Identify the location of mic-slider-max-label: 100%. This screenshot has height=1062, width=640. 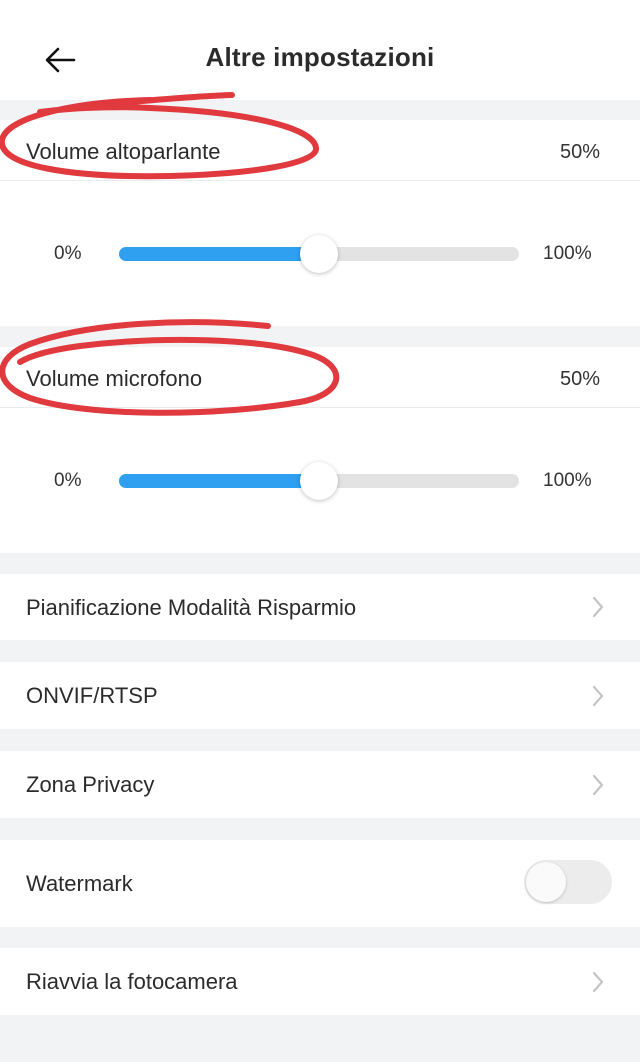
(567, 480).